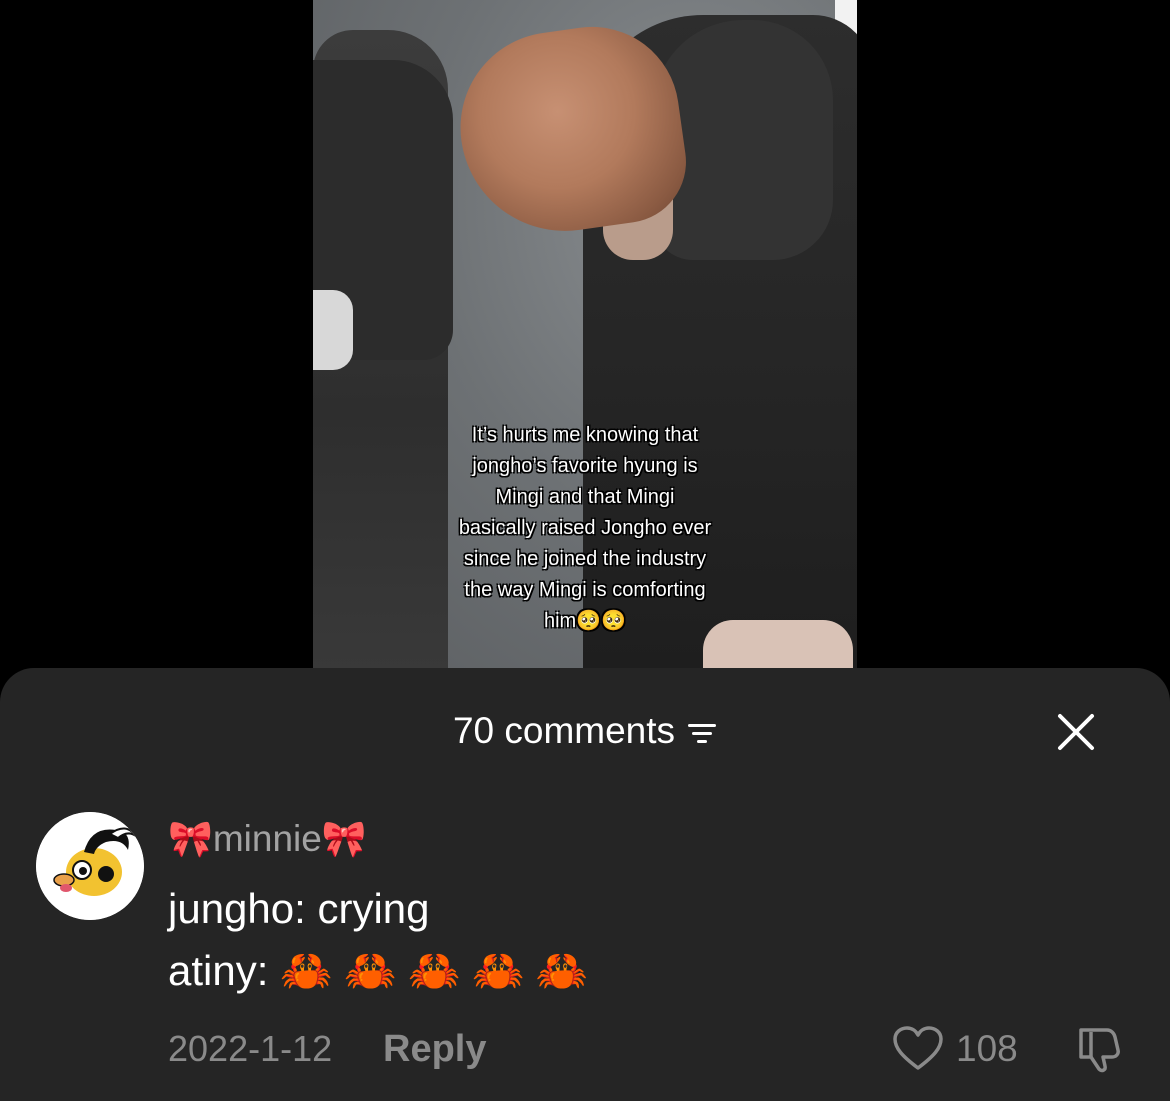 This screenshot has width=1170, height=1101. What do you see at coordinates (190, 838) in the screenshot?
I see `username-bow-prefix: 🎀` at bounding box center [190, 838].